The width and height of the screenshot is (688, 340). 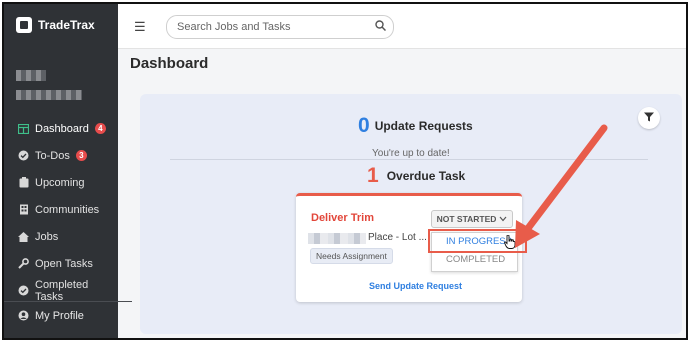 What do you see at coordinates (411, 153) in the screenshot?
I see `up-to-date-message: You're up to date!` at bounding box center [411, 153].